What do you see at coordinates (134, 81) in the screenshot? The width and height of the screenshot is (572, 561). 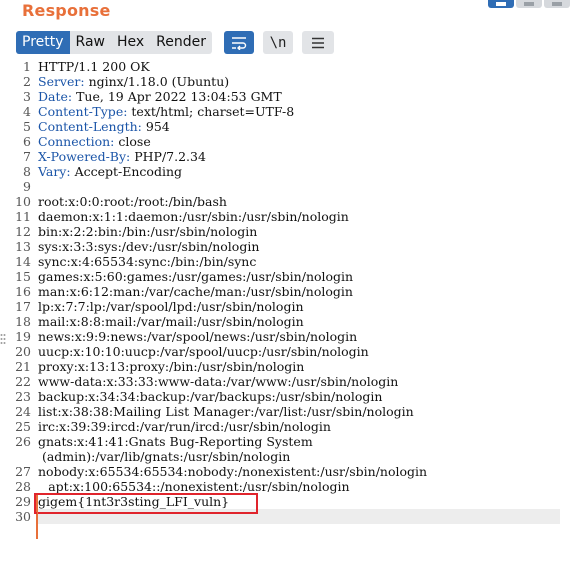 I see `header-line: Server: nginx/1.18.0 (Ubuntu)` at bounding box center [134, 81].